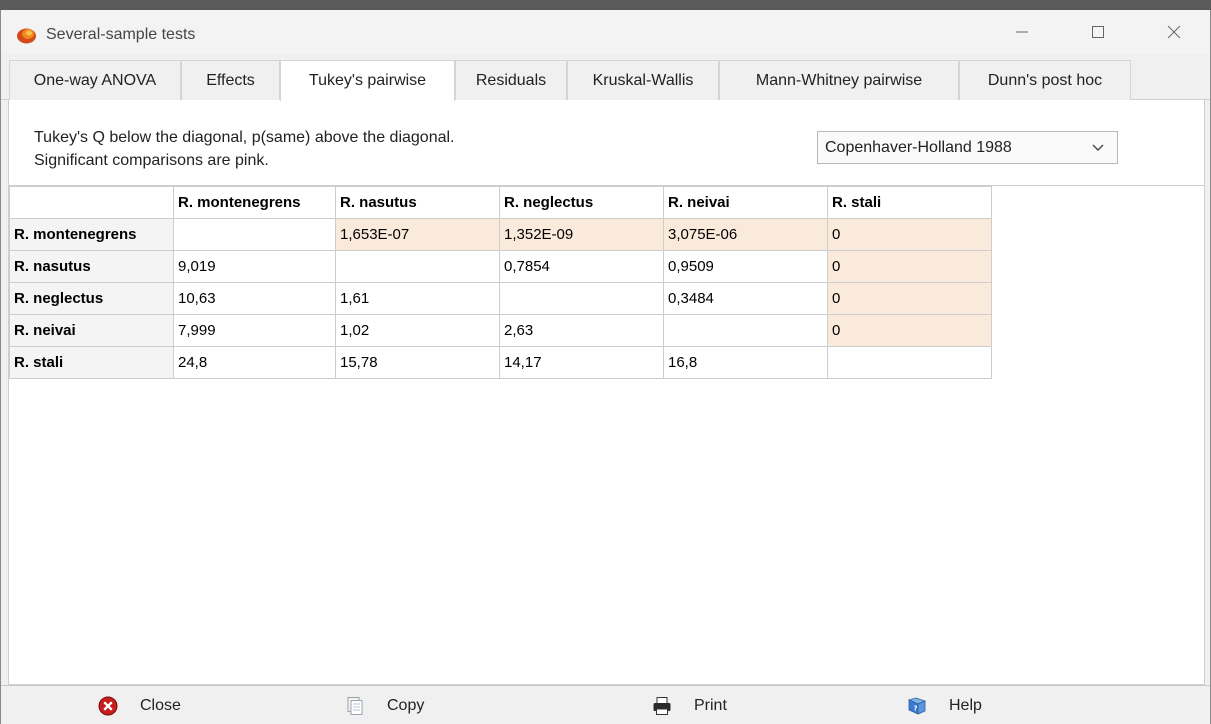  Describe the element at coordinates (417, 202) in the screenshot. I see `column-header: R. nasutus` at that location.